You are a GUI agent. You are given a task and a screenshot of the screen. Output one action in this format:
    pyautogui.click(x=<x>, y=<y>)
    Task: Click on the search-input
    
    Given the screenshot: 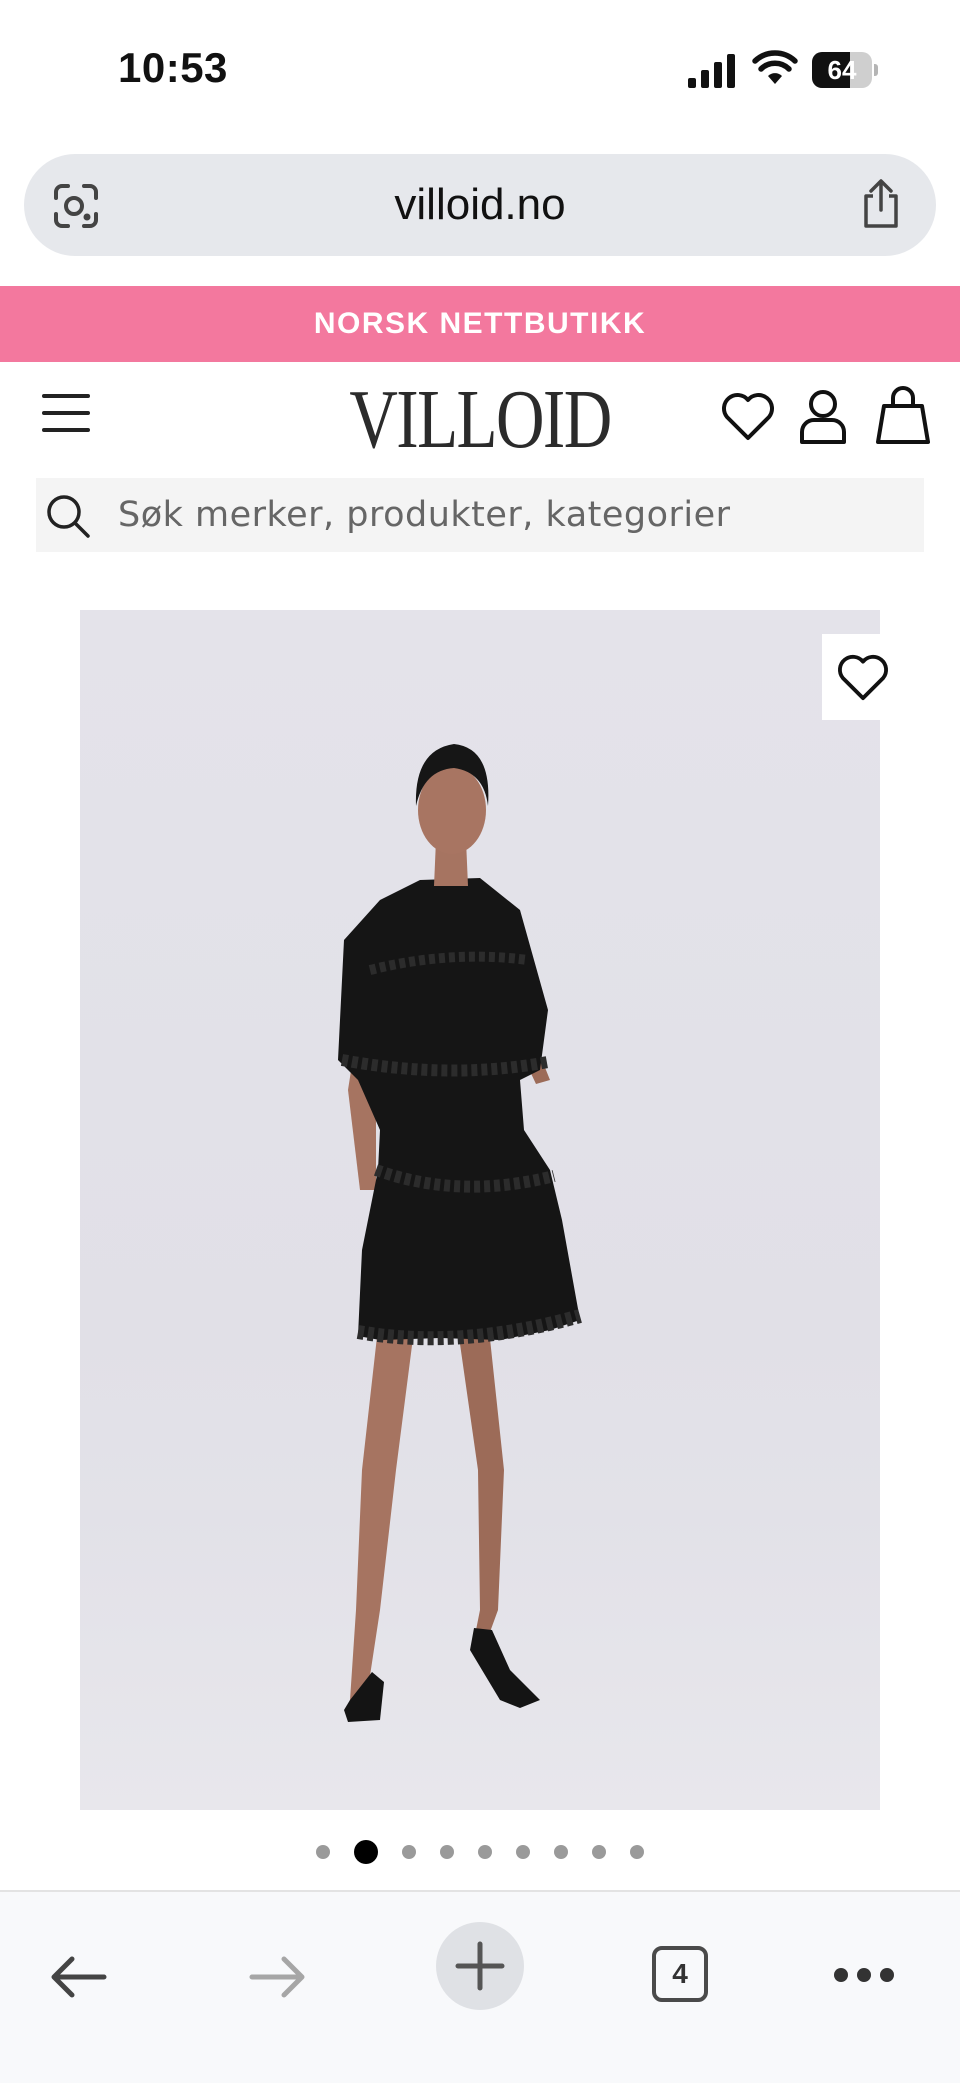 What is the action you would take?
    pyautogui.click(x=513, y=515)
    